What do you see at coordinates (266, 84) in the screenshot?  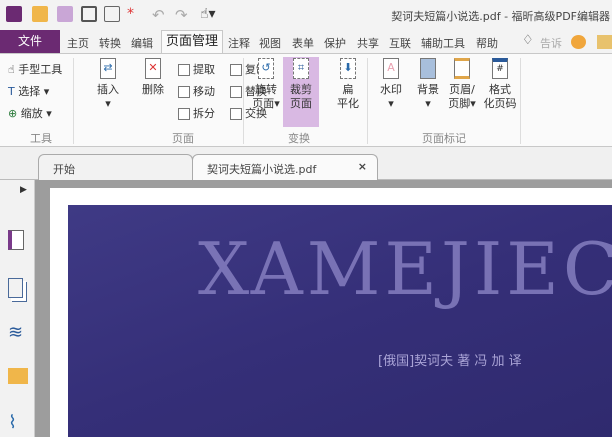 I see `rotate-page-button: ↺ 旋转 页面▾` at bounding box center [266, 84].